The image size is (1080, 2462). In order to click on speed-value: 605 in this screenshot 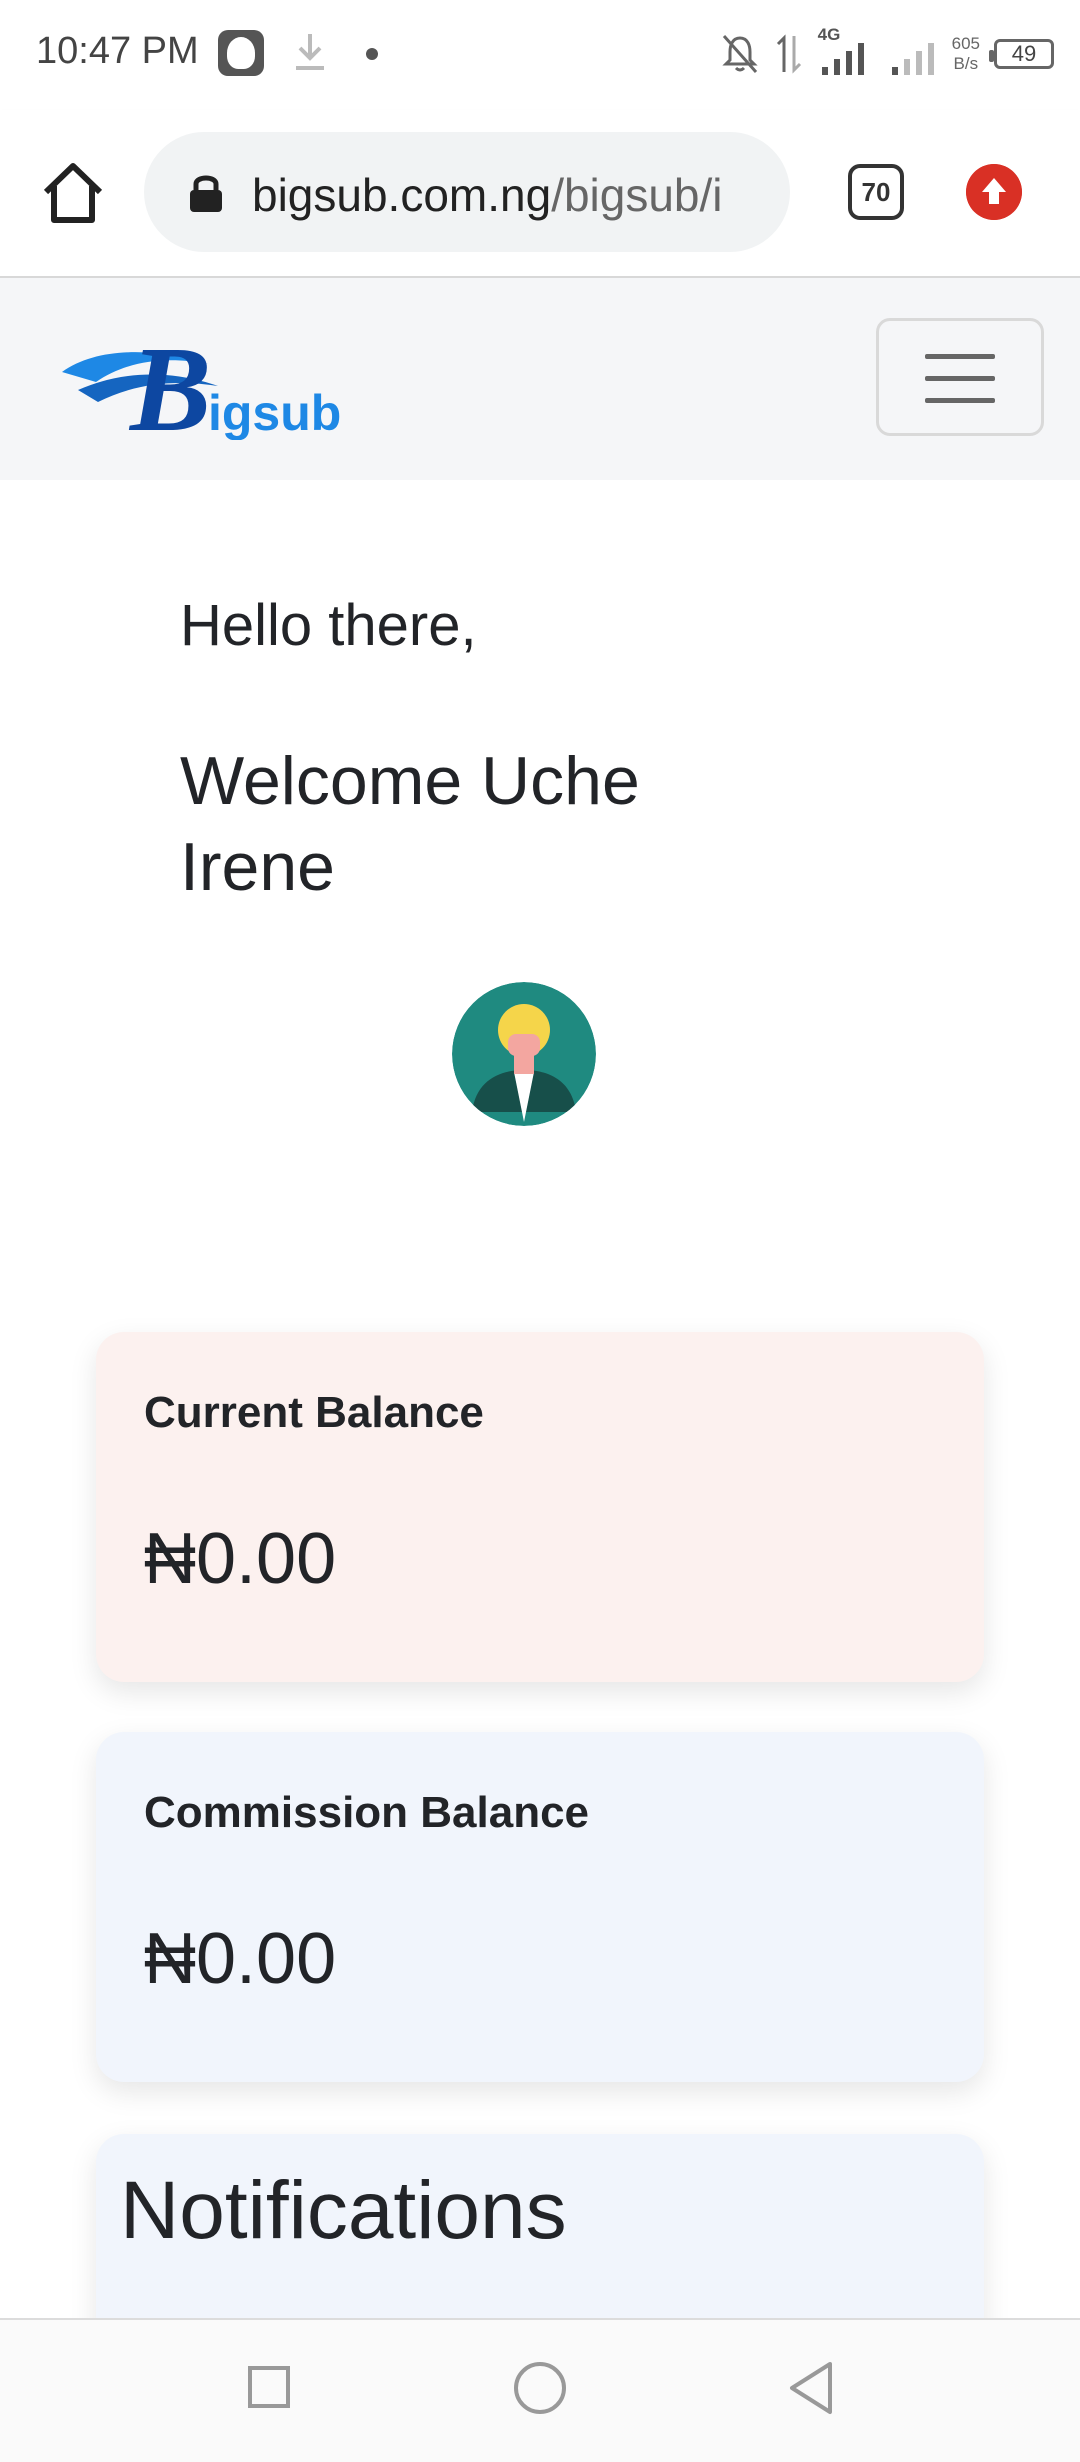, I will do `click(965, 43)`.